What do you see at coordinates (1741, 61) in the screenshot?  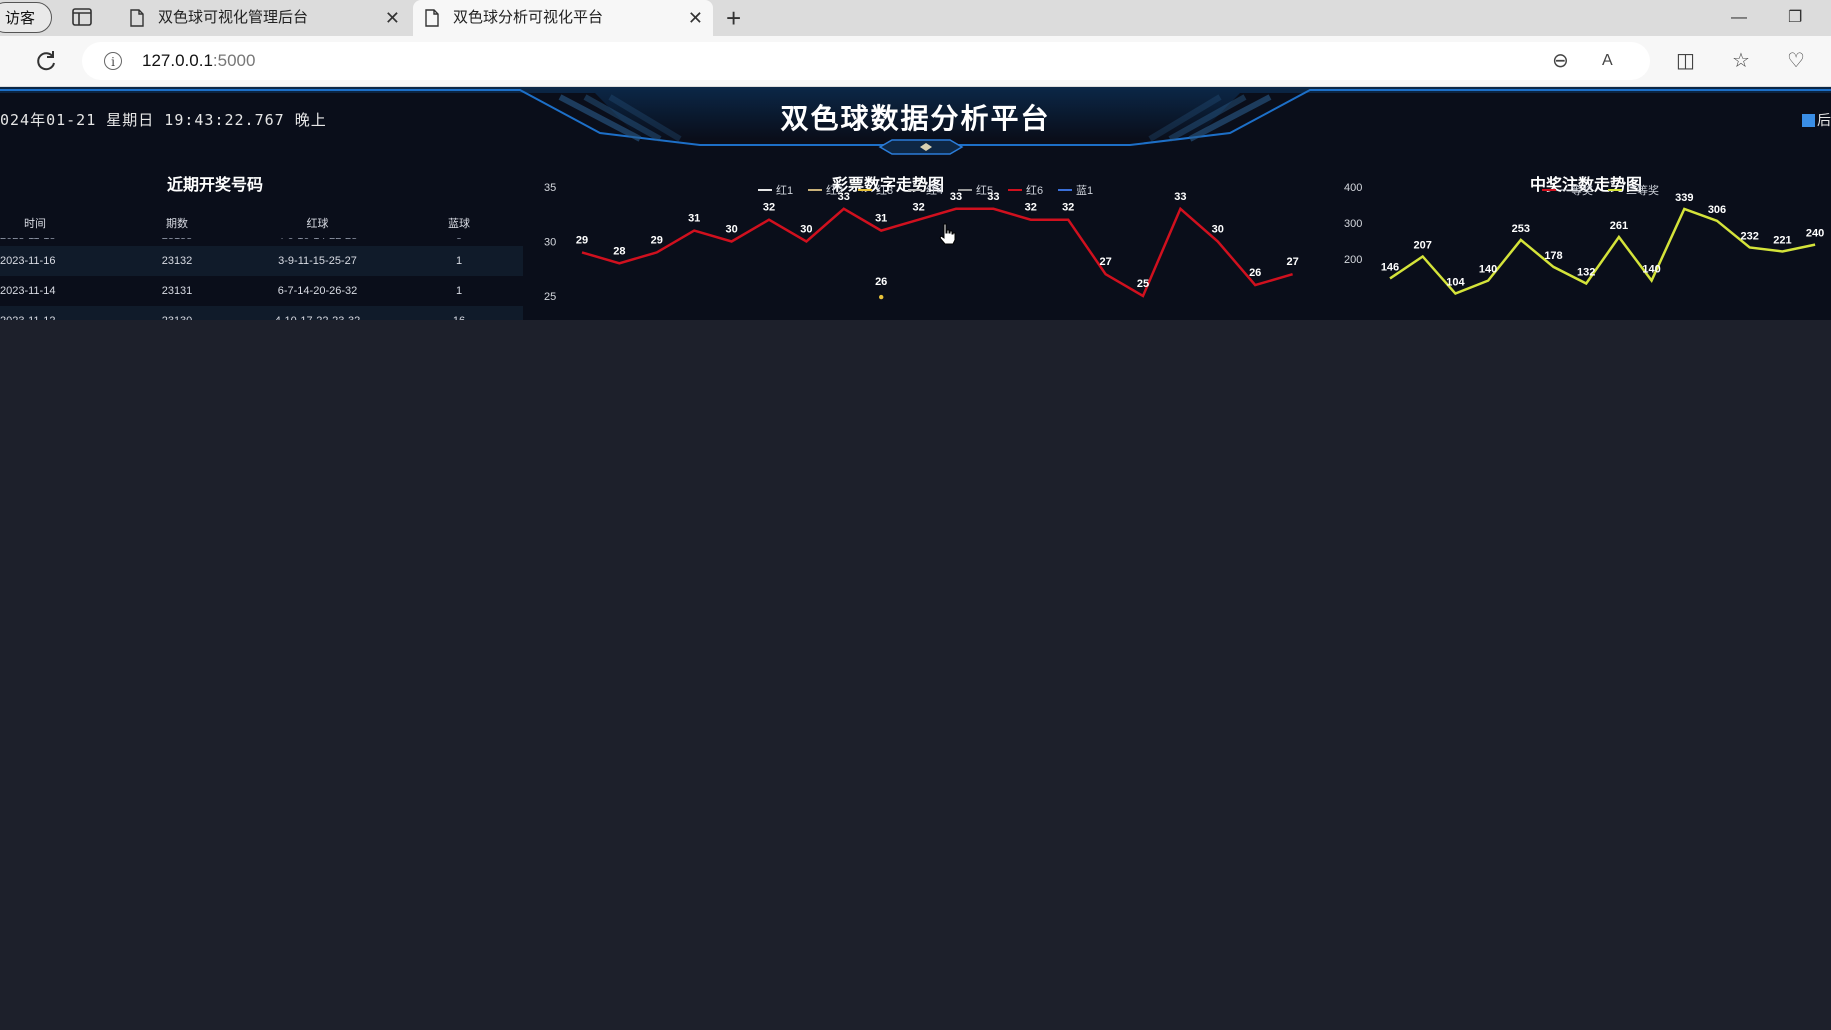 I see `favorites-icon: ☆` at bounding box center [1741, 61].